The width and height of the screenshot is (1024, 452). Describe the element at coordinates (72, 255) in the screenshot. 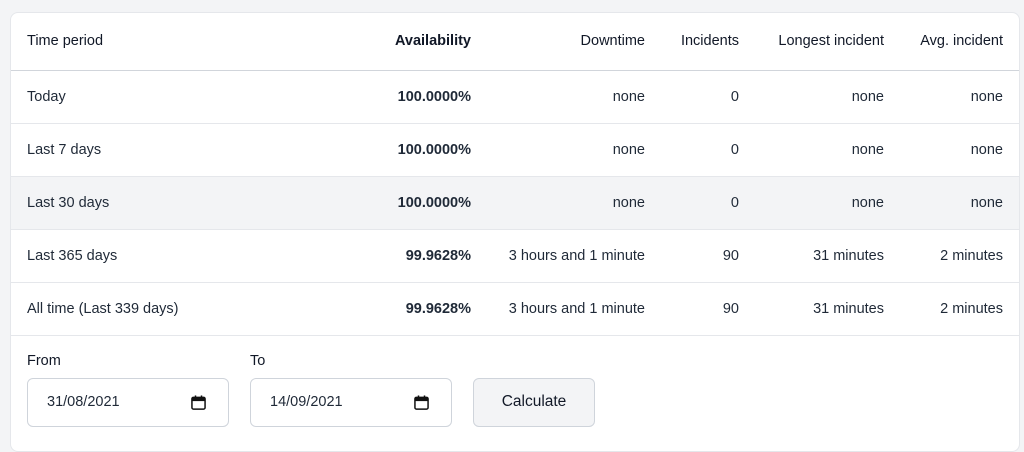

I see `cell-period: Last 365 days` at that location.